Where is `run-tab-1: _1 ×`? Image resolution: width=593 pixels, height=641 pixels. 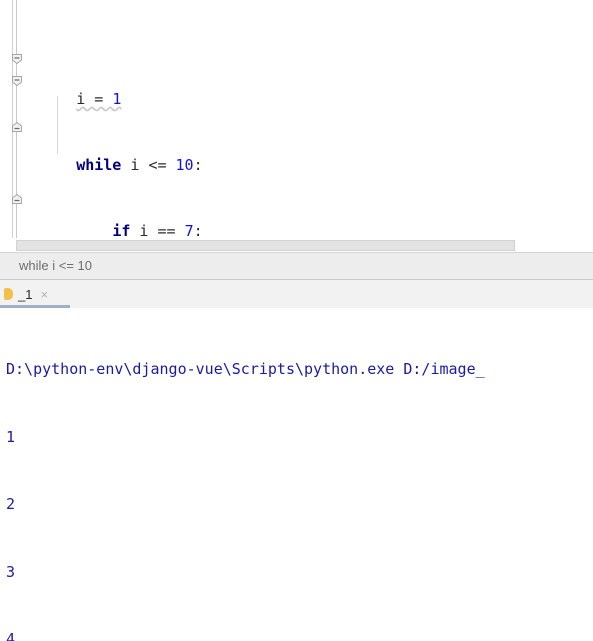
run-tab-1: _1 × is located at coordinates (29, 294).